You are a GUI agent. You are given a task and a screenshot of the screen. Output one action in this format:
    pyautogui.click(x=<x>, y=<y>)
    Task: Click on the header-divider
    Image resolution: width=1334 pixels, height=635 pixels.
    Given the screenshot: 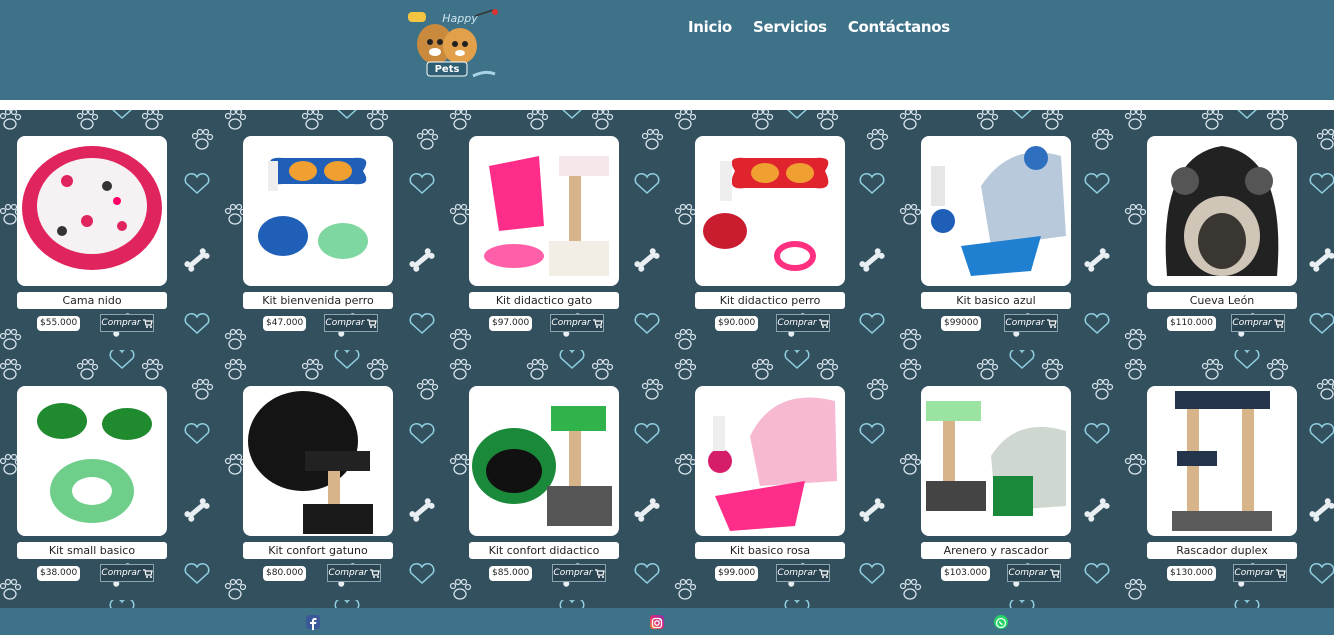 What is the action you would take?
    pyautogui.click(x=667, y=105)
    